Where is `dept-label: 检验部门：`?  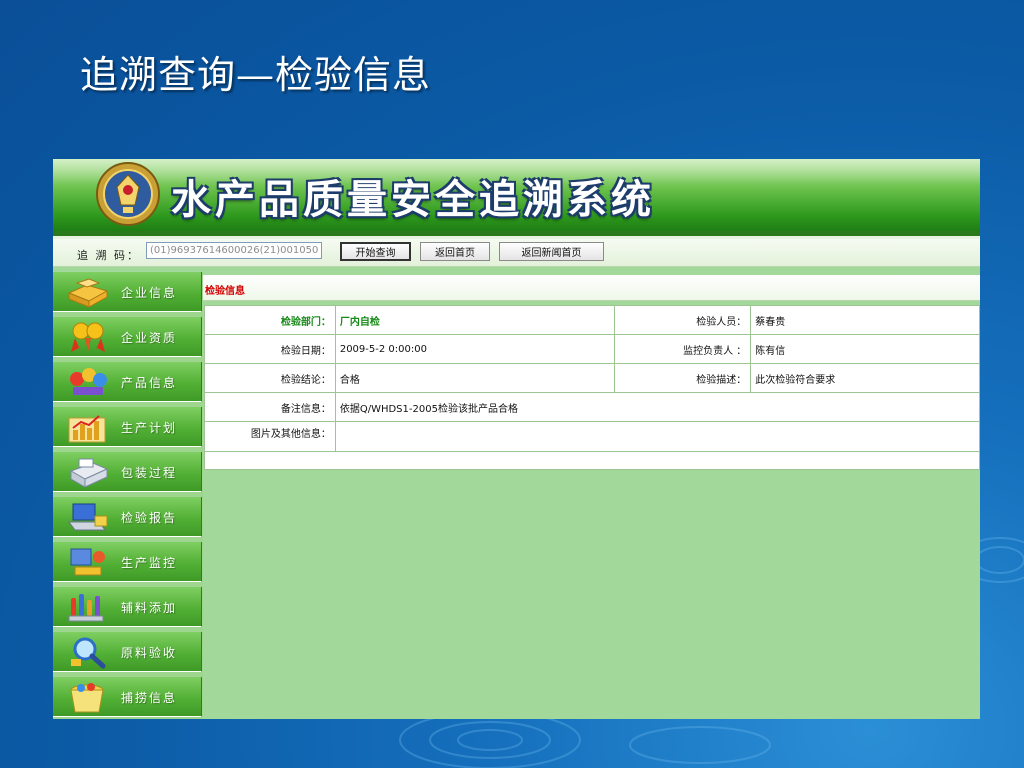 dept-label: 检验部门： is located at coordinates (270, 320).